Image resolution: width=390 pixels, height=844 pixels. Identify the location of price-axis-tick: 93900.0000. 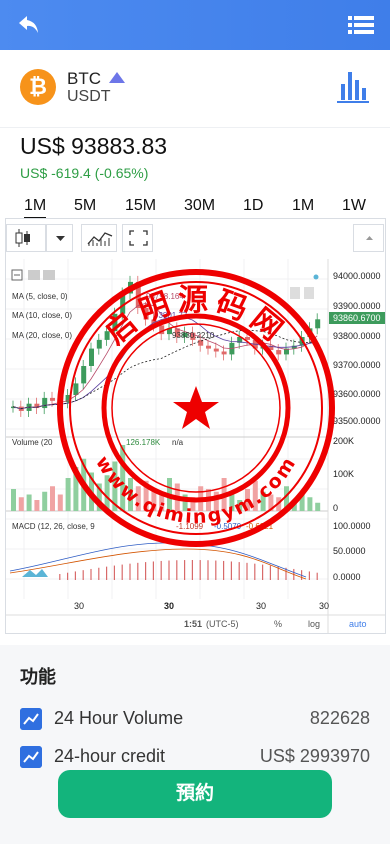
(357, 306).